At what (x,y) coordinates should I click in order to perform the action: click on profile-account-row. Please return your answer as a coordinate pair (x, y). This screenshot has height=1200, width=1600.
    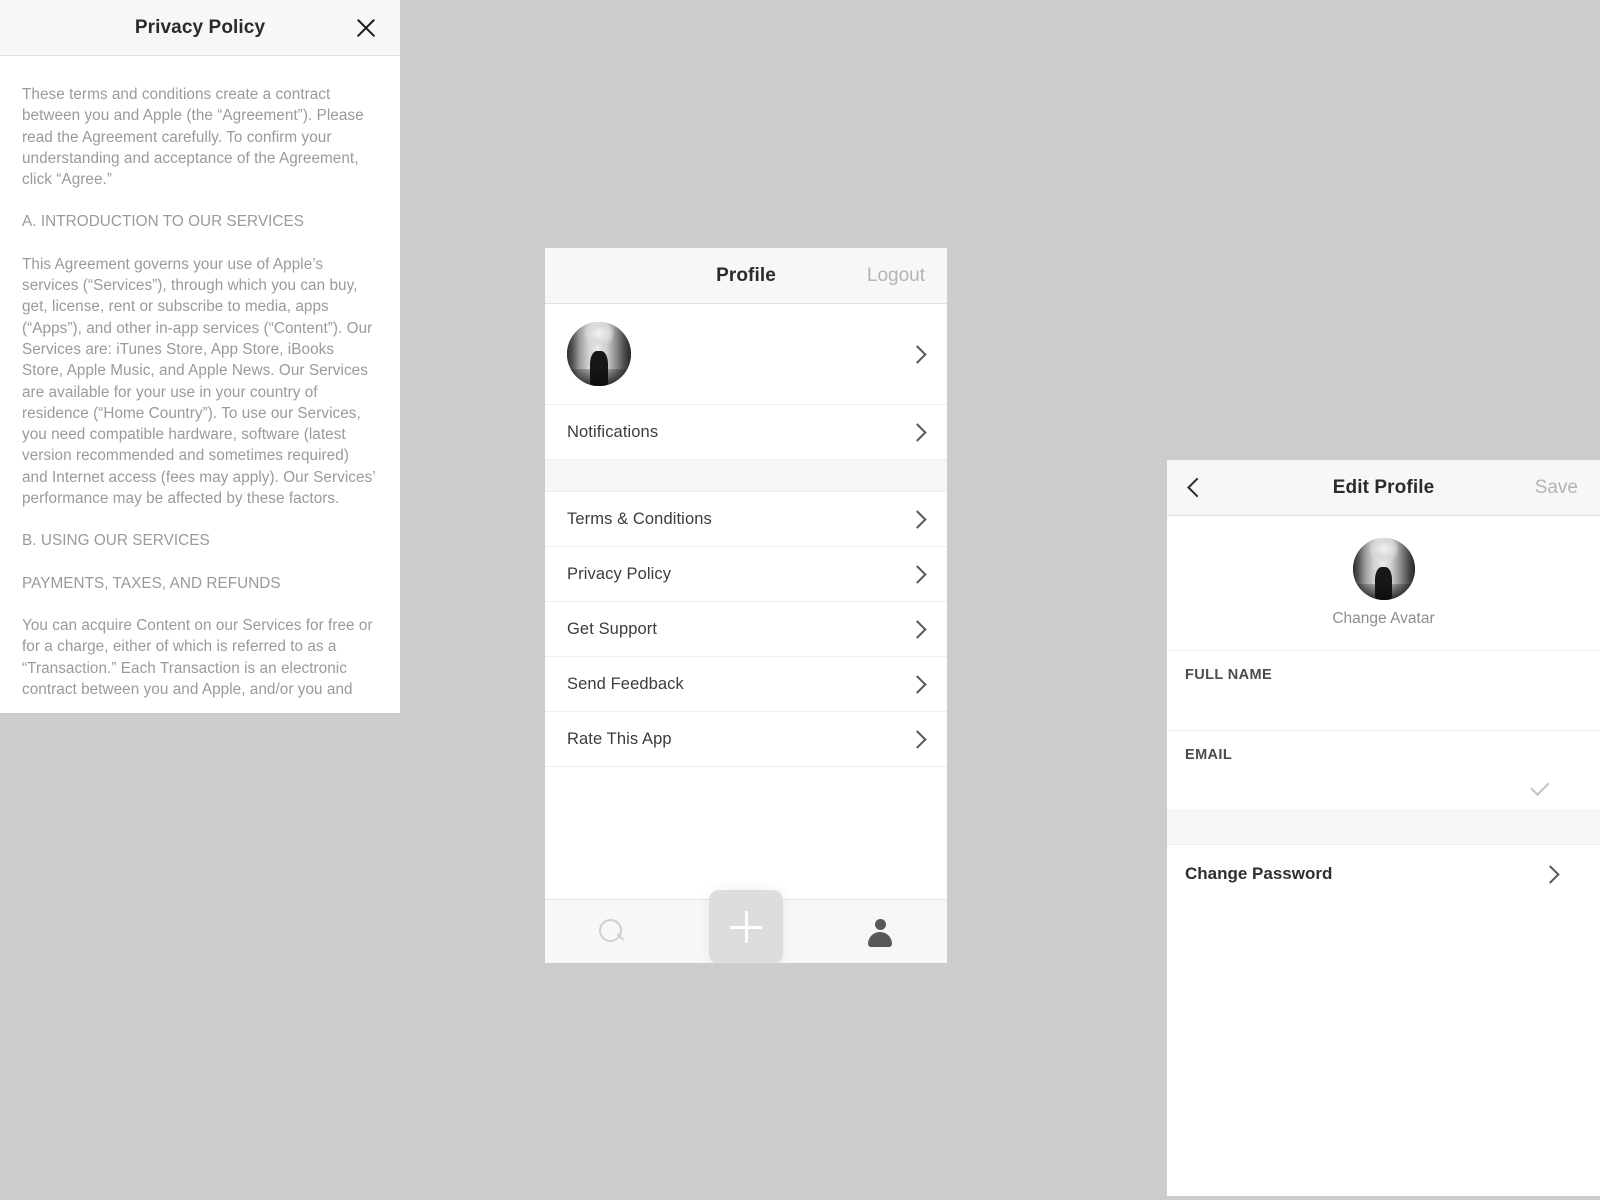
    Looking at the image, I should click on (746, 354).